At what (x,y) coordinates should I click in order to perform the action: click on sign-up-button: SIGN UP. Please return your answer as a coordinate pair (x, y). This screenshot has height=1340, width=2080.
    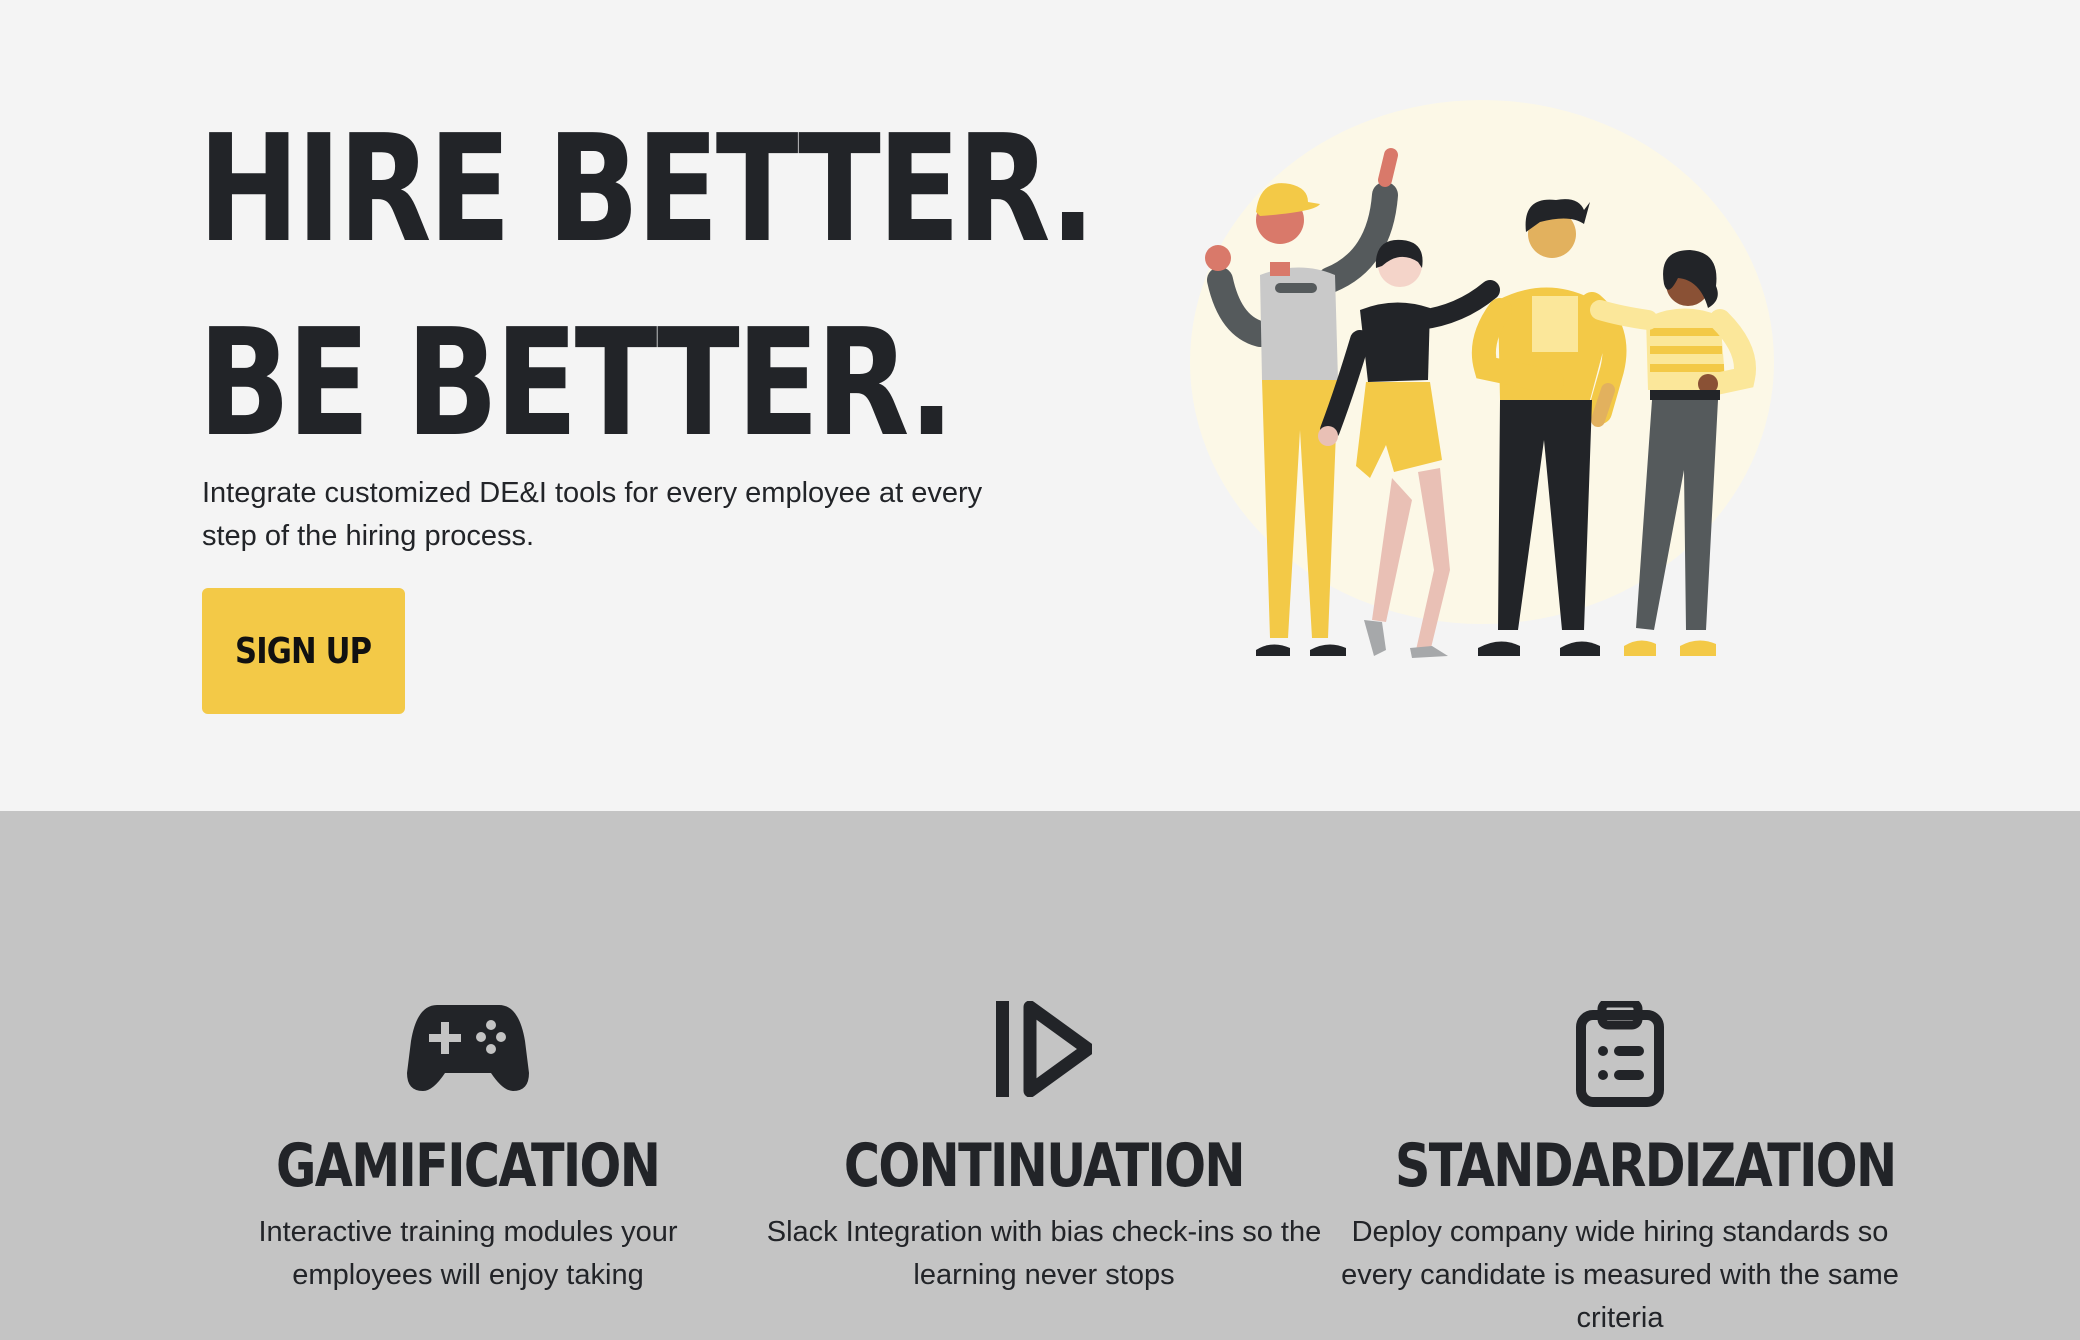
    Looking at the image, I should click on (303, 651).